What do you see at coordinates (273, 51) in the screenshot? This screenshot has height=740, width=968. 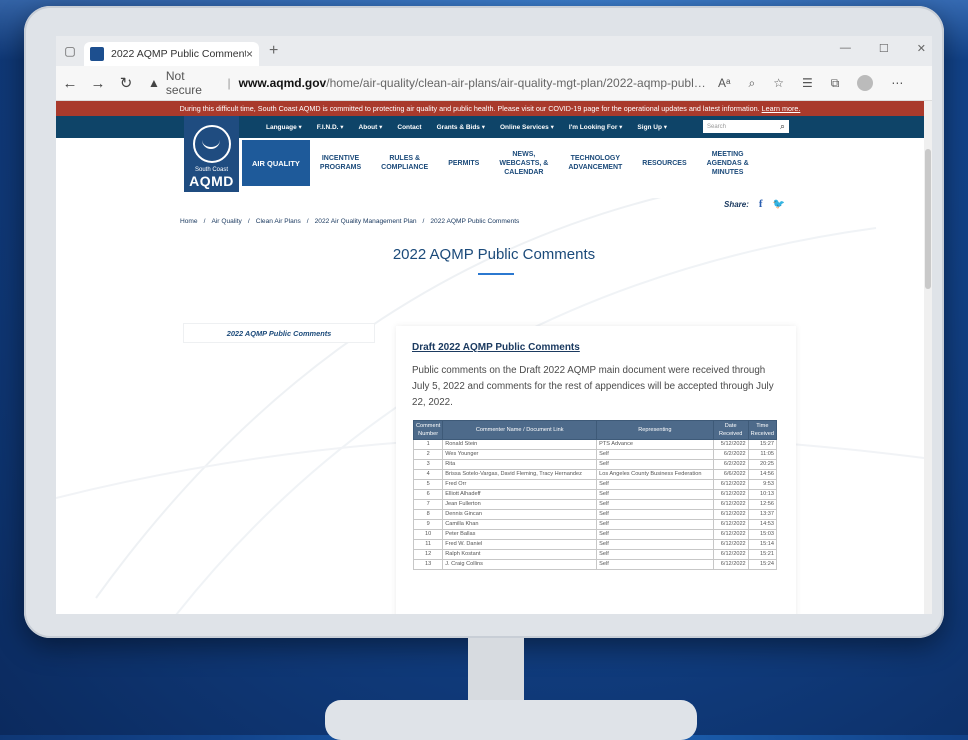 I see `new-tab-button: +` at bounding box center [273, 51].